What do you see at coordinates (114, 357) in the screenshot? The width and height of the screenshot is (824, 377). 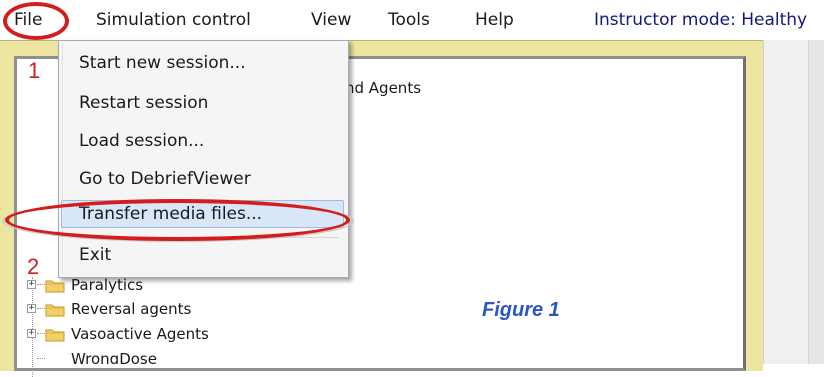 I see `tree-item-label: WrongDose` at bounding box center [114, 357].